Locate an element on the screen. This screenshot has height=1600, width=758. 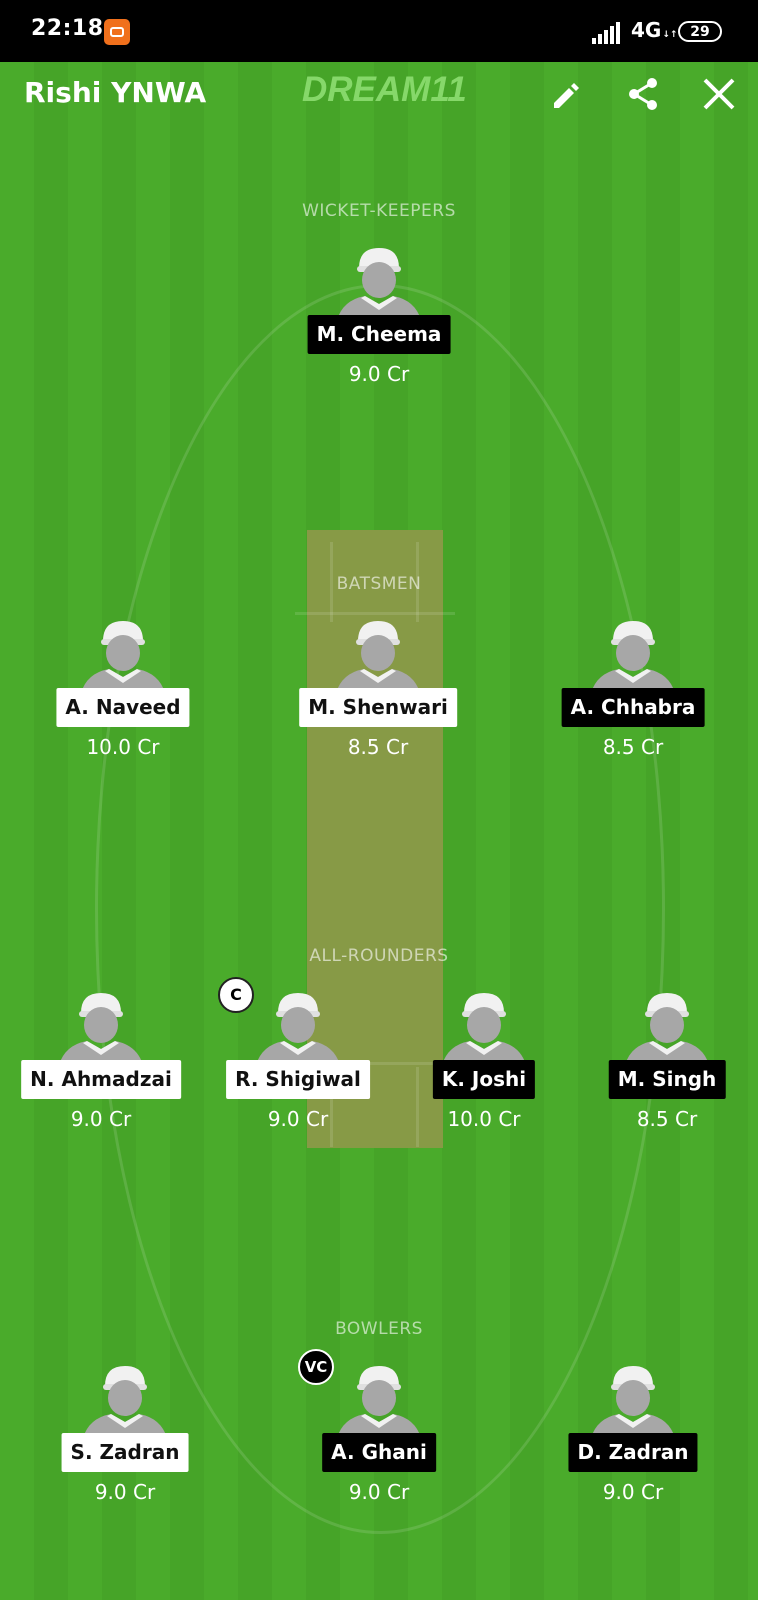
player-name: K. Joshi is located at coordinates (484, 1079).